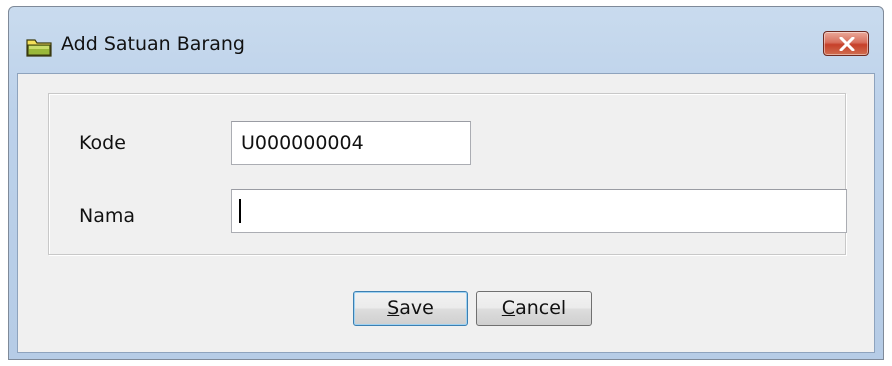 This screenshot has height=366, width=892. I want to click on cancel-label-rest: ancel, so click(541, 308).